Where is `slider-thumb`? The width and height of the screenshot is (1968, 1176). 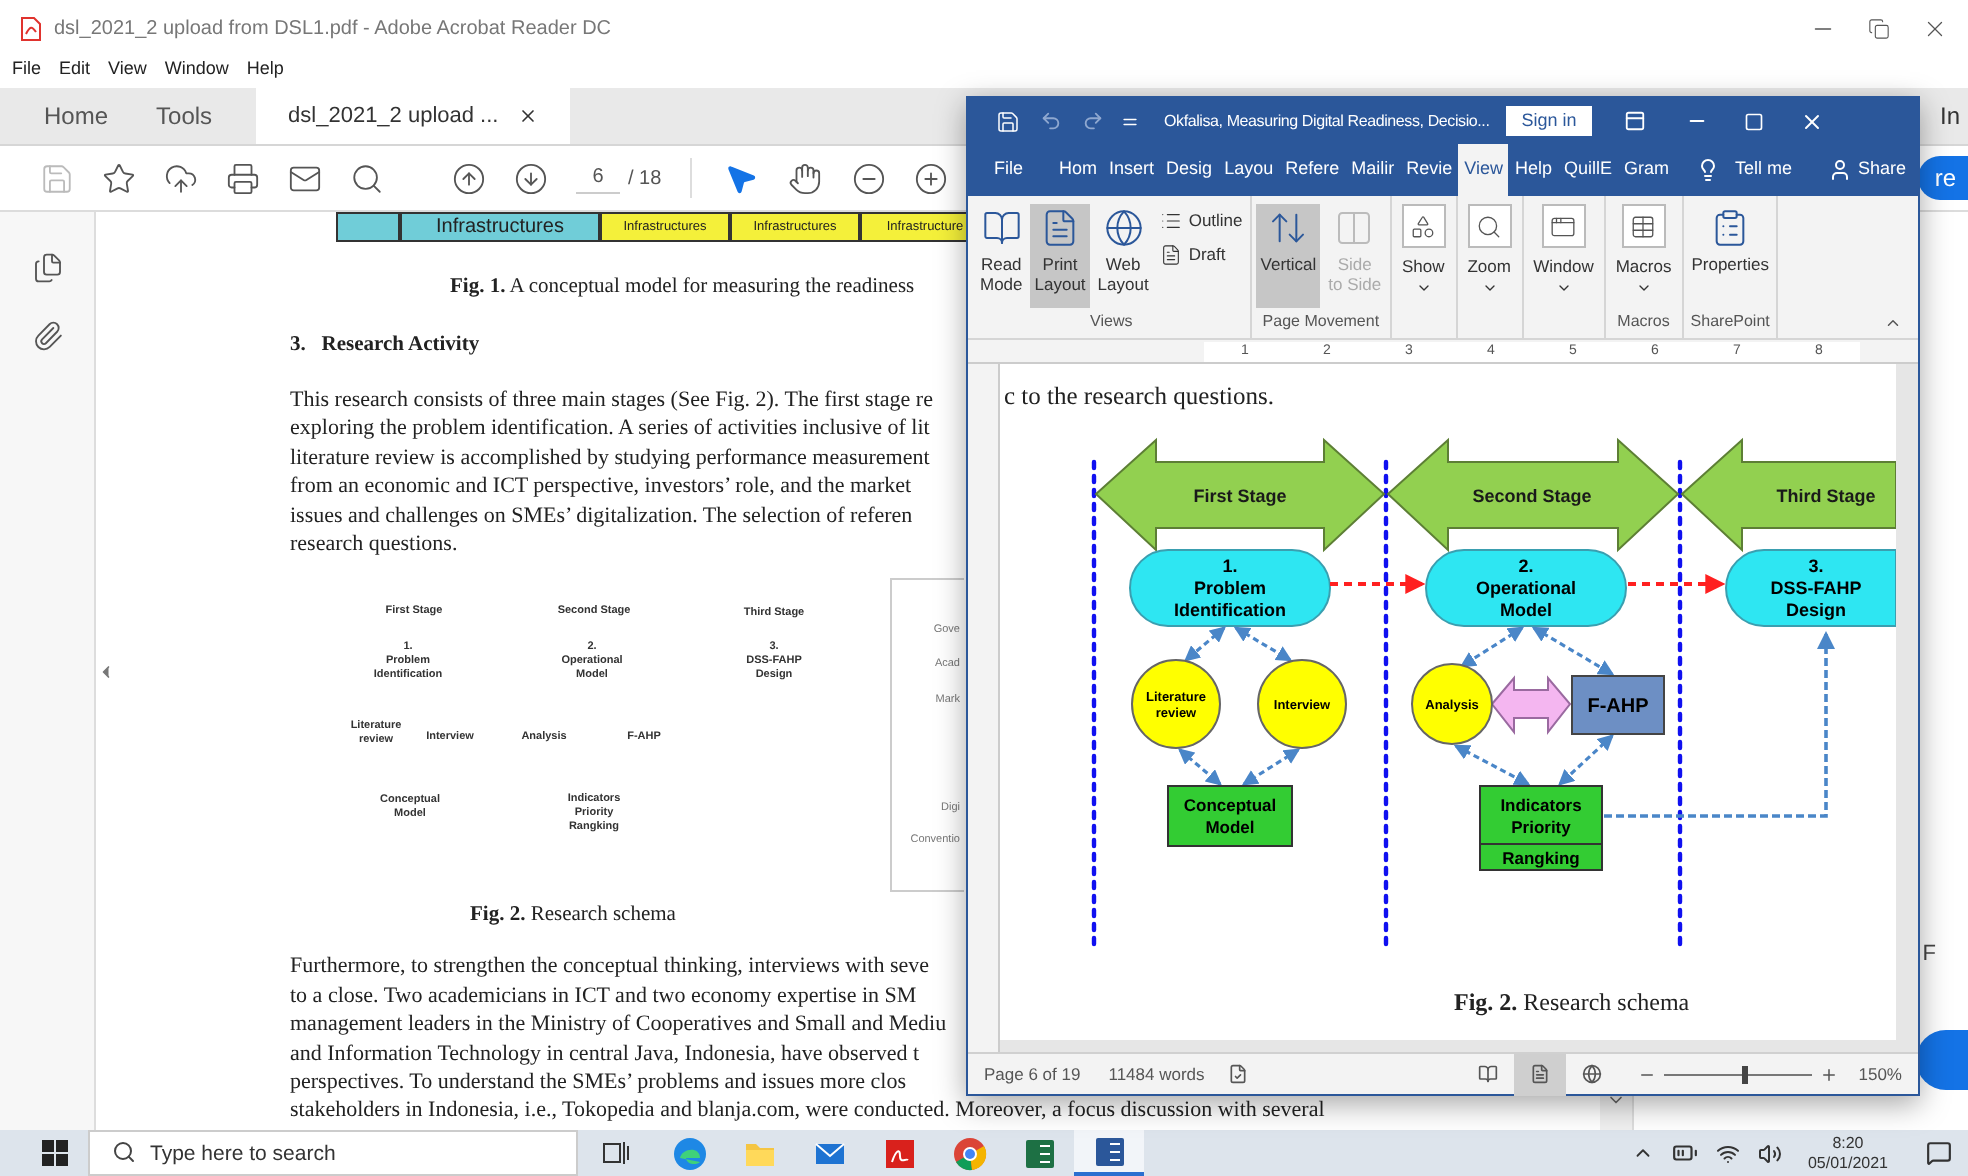 slider-thumb is located at coordinates (1745, 1074).